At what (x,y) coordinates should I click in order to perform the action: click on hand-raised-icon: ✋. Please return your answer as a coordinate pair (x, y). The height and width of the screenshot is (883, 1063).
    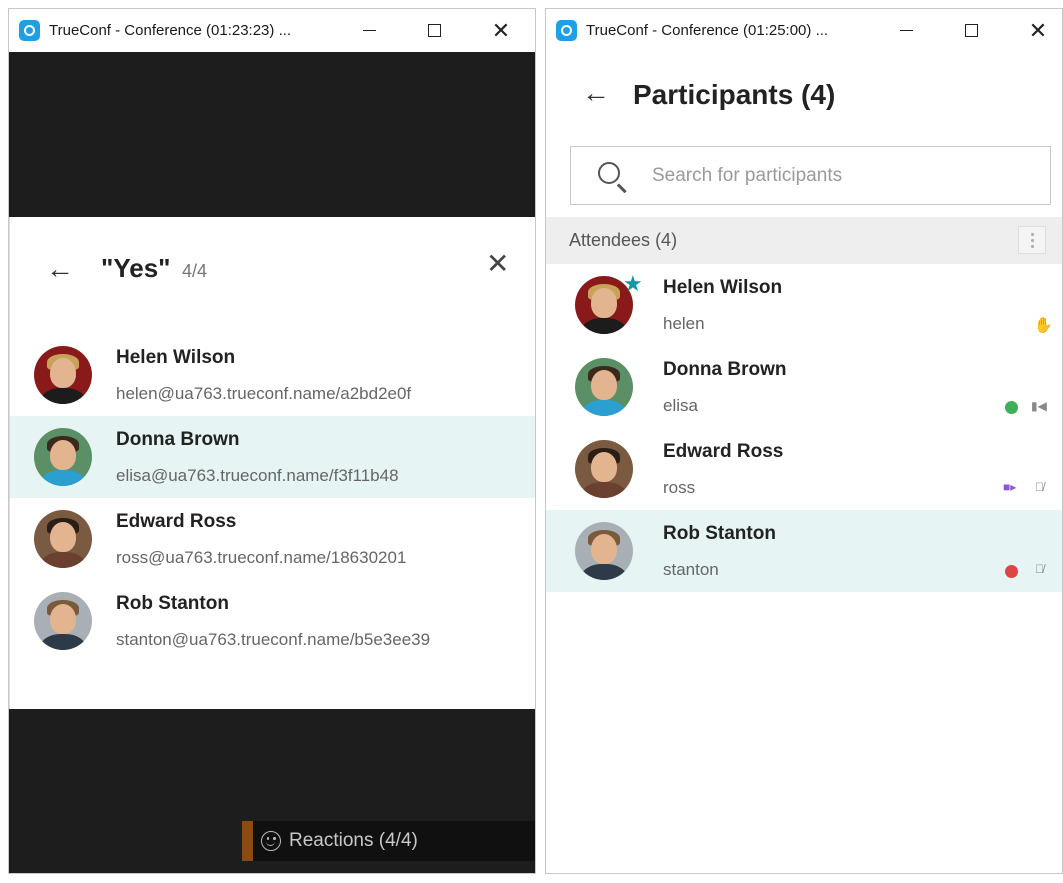
    Looking at the image, I should click on (1043, 325).